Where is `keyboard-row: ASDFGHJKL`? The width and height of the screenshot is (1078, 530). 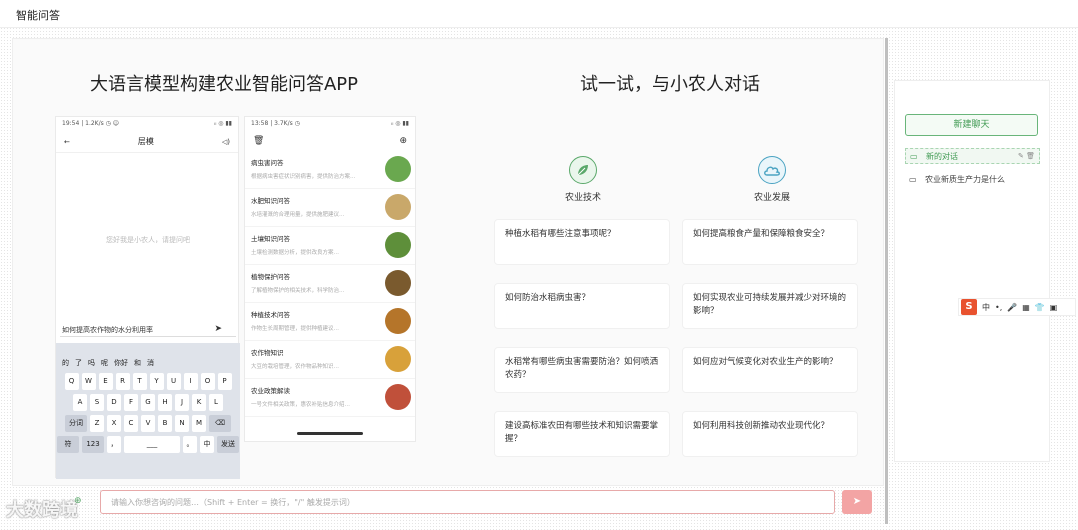 keyboard-row: ASDFGHJKL is located at coordinates (148, 402).